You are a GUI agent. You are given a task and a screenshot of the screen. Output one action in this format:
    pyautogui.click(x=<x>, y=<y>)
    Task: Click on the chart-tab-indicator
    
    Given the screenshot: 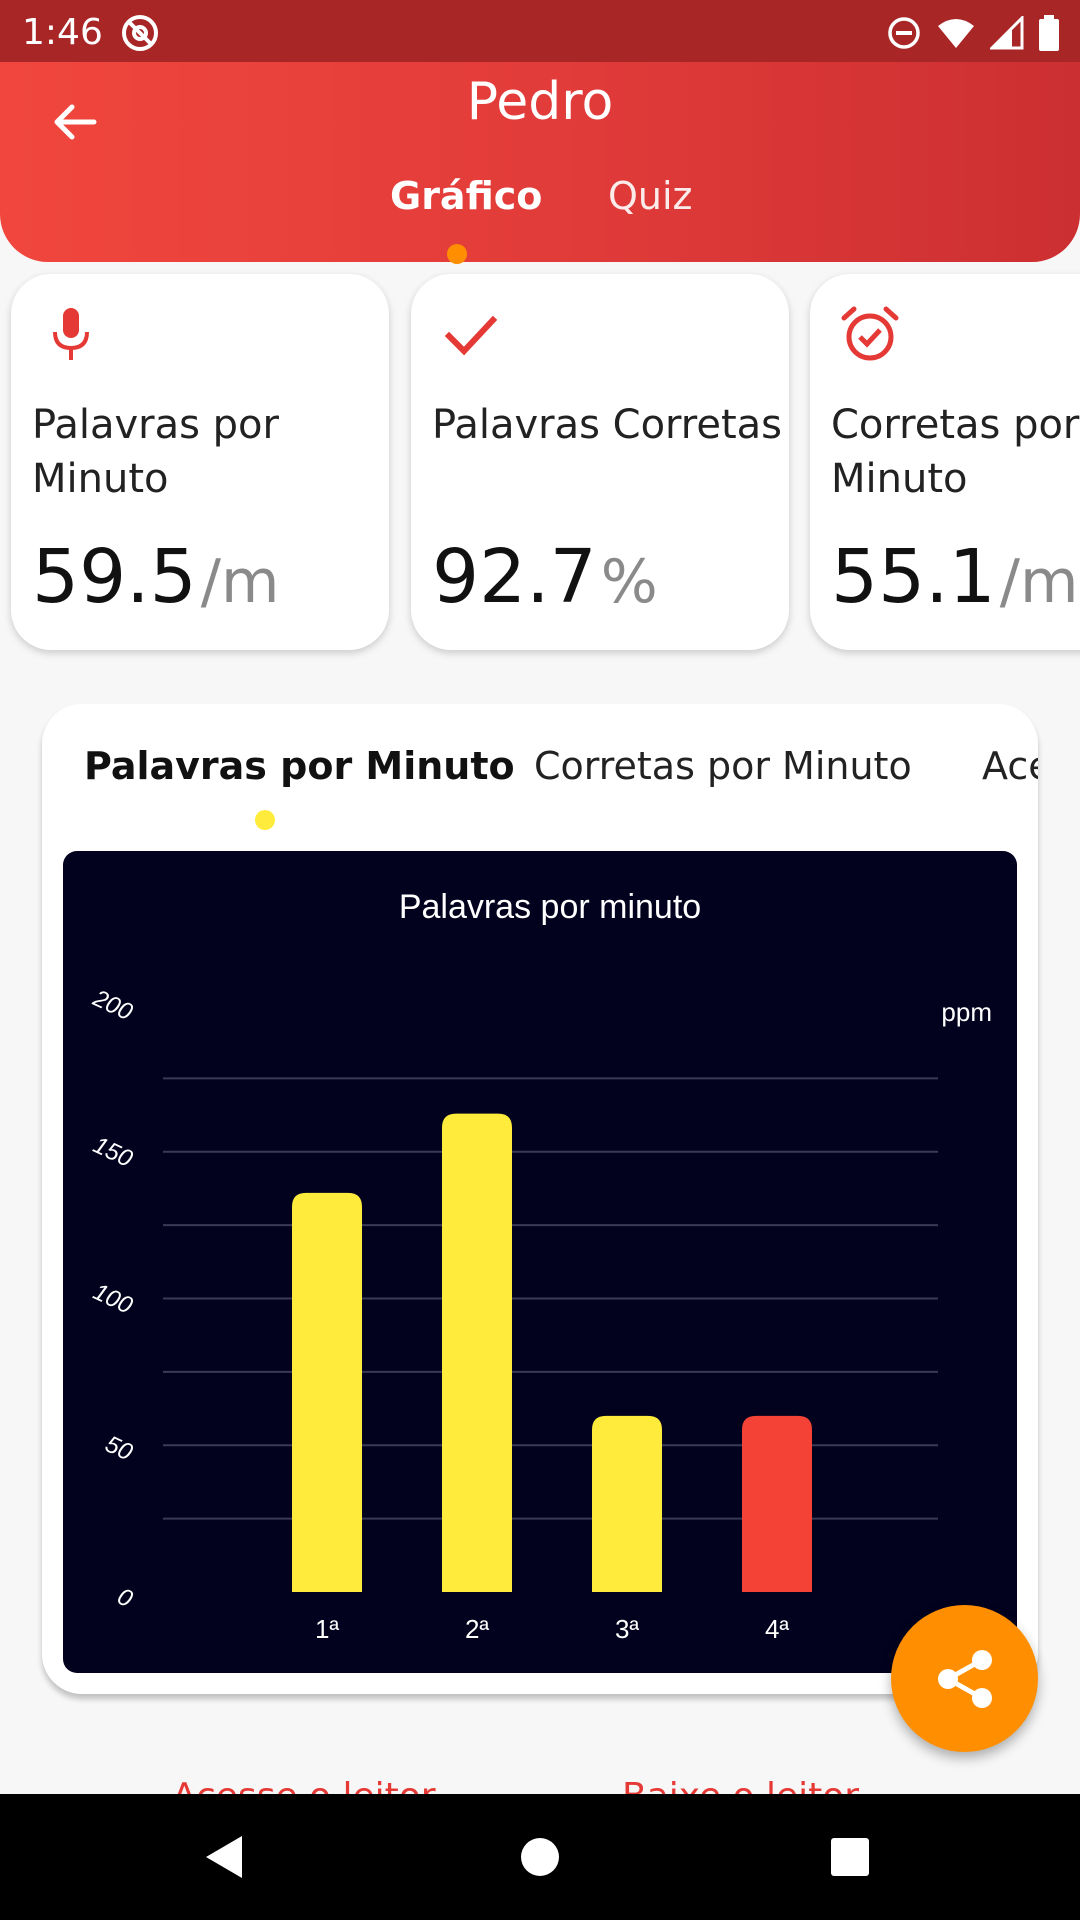 What is the action you would take?
    pyautogui.click(x=265, y=820)
    